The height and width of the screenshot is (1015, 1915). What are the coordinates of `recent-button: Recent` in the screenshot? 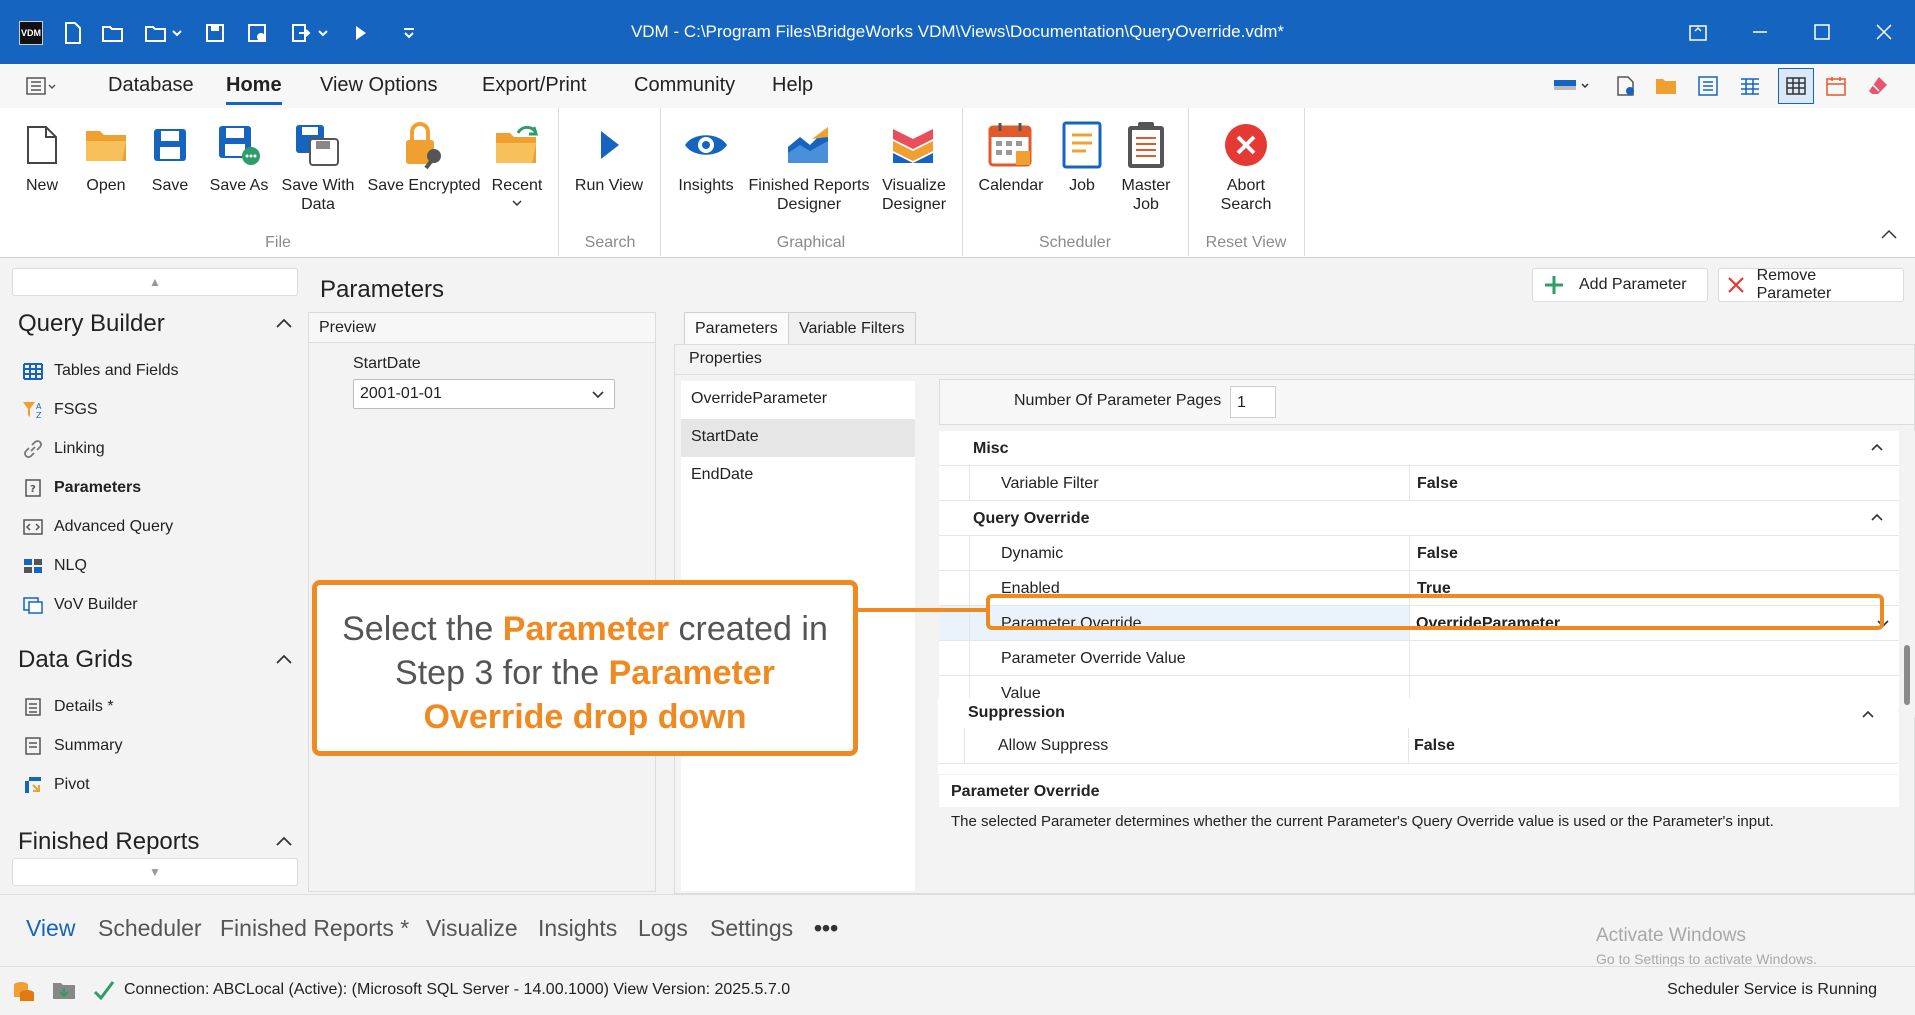 It's located at (517, 163).